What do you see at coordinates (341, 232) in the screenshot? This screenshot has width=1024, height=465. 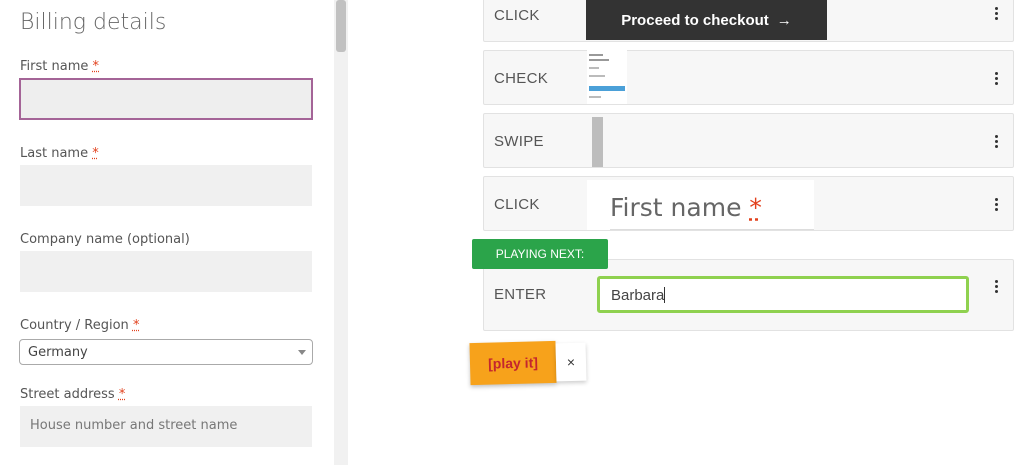 I see `form-scrollbar` at bounding box center [341, 232].